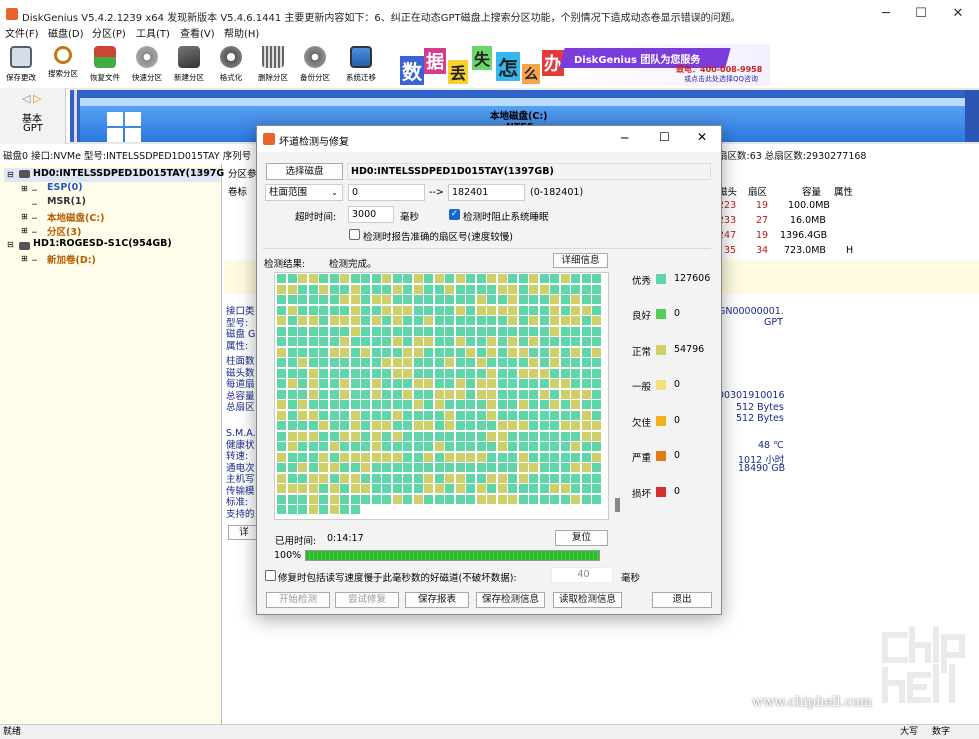 The image size is (979, 739). What do you see at coordinates (721, 79) in the screenshot?
I see `ad-qq-link: 或点击此处选择QQ咨询` at bounding box center [721, 79].